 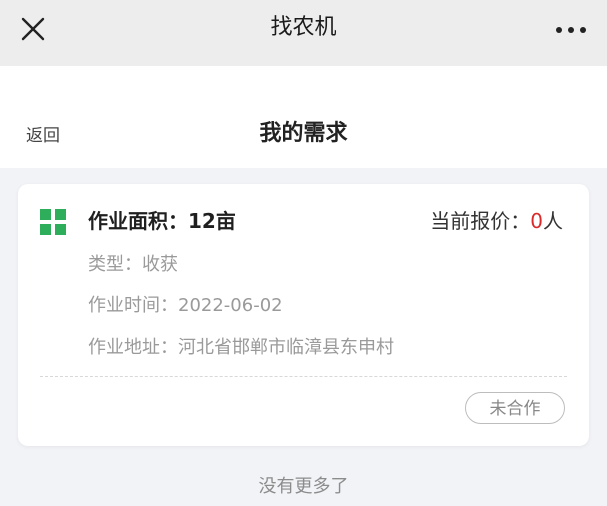 I want to click on work-area-label: 作业面积：, so click(x=138, y=221).